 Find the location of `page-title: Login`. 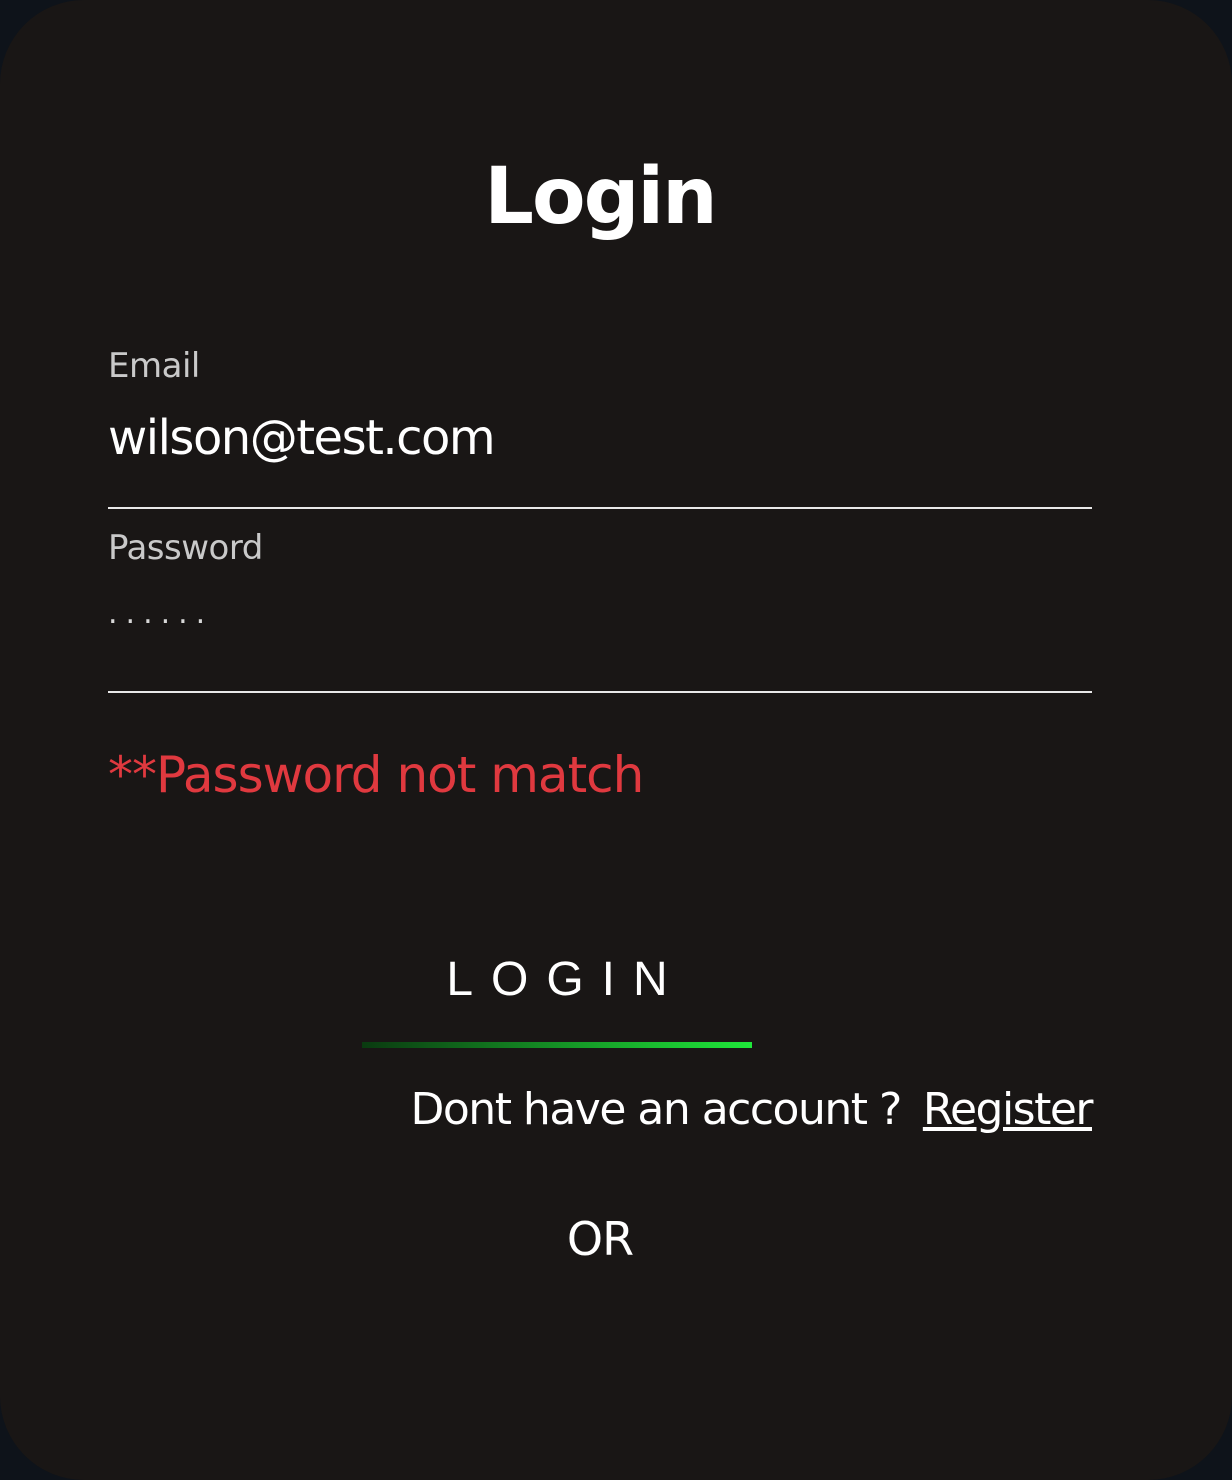

page-title: Login is located at coordinates (600, 197).